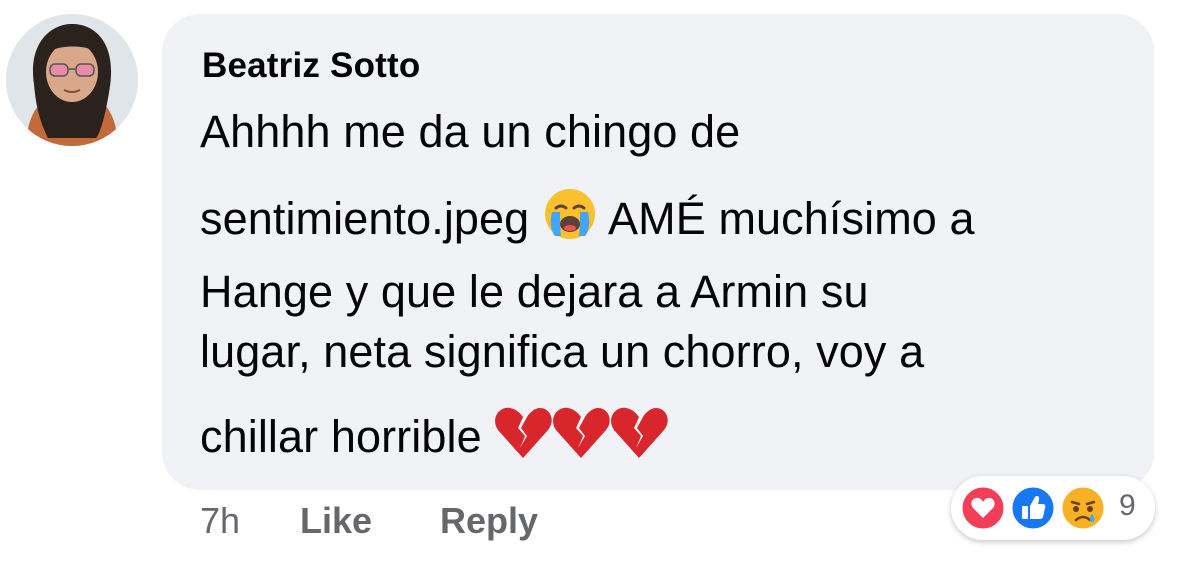  Describe the element at coordinates (1033, 510) in the screenshot. I see `like-reaction-icon` at that location.